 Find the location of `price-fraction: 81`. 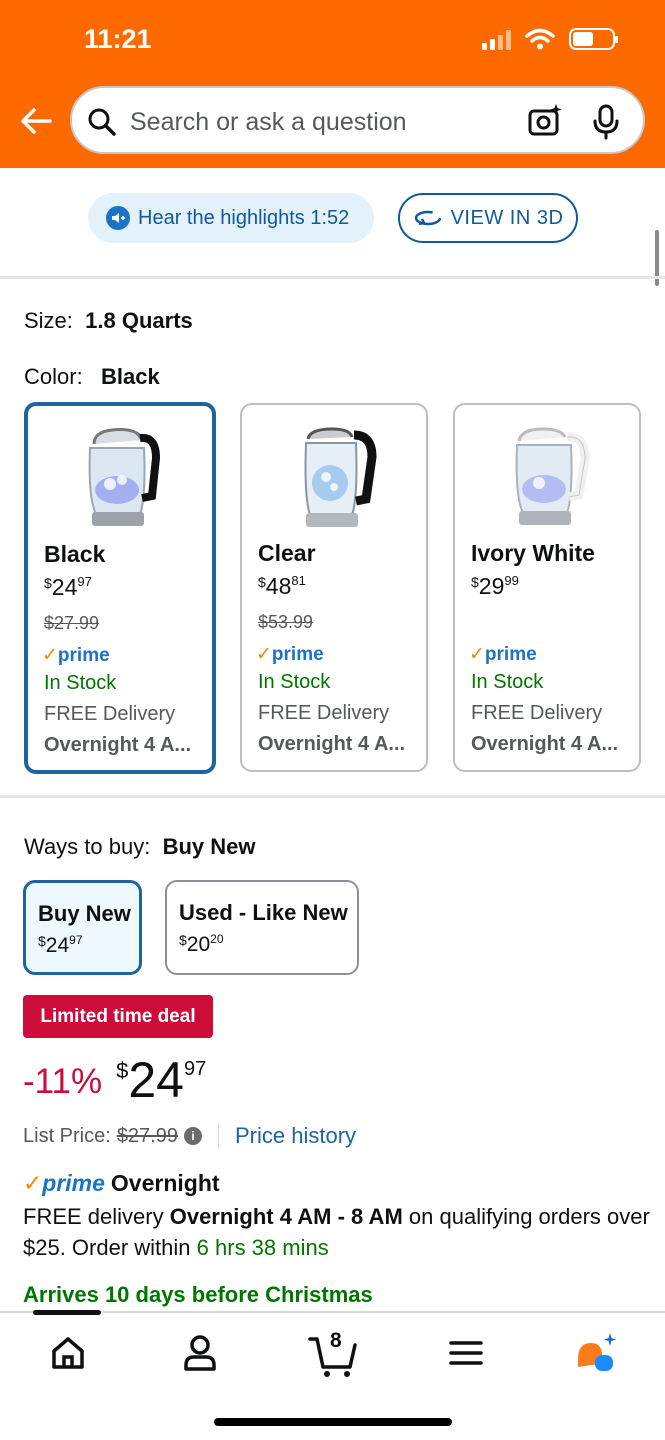

price-fraction: 81 is located at coordinates (298, 580).